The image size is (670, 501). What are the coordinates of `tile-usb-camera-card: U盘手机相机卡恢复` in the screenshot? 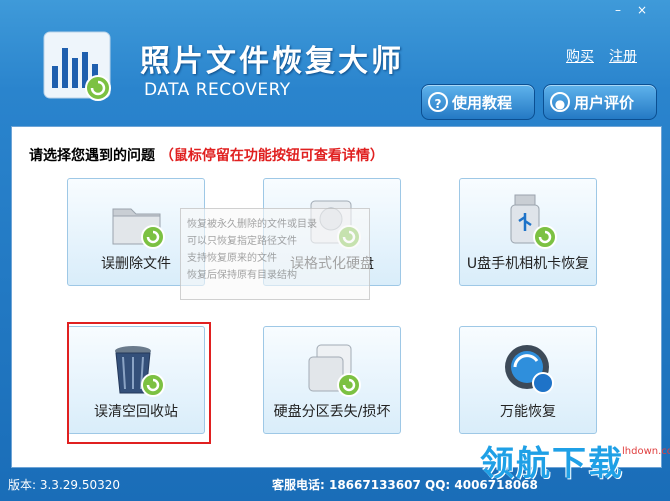 It's located at (528, 232).